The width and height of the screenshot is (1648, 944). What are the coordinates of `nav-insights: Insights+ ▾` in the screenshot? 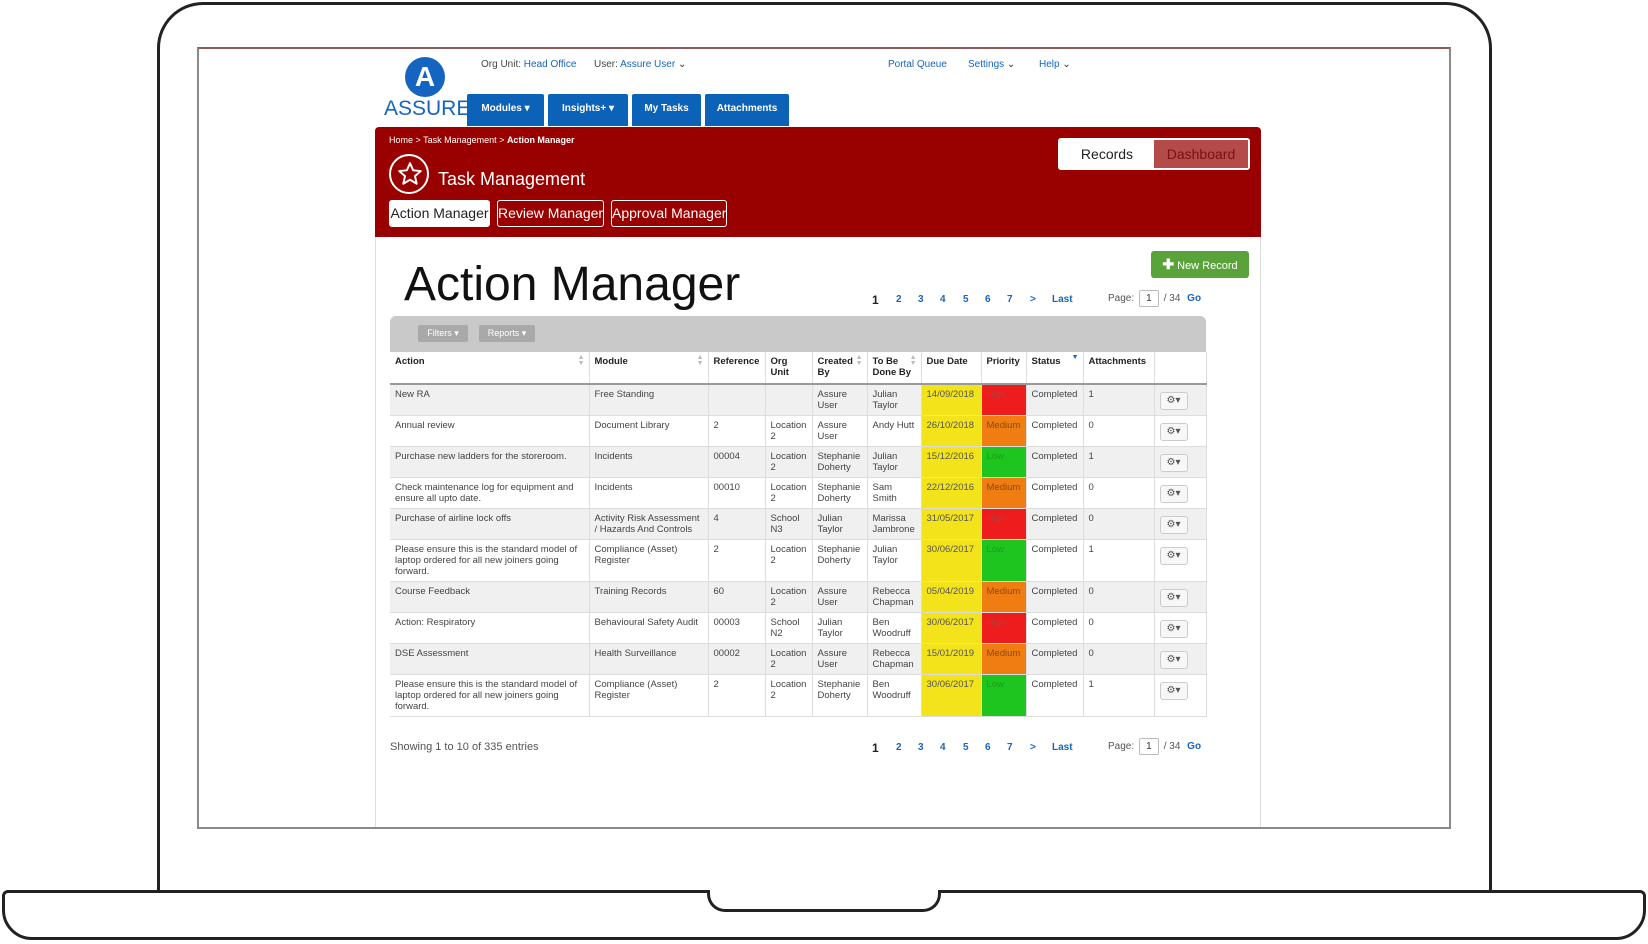 It's located at (588, 110).